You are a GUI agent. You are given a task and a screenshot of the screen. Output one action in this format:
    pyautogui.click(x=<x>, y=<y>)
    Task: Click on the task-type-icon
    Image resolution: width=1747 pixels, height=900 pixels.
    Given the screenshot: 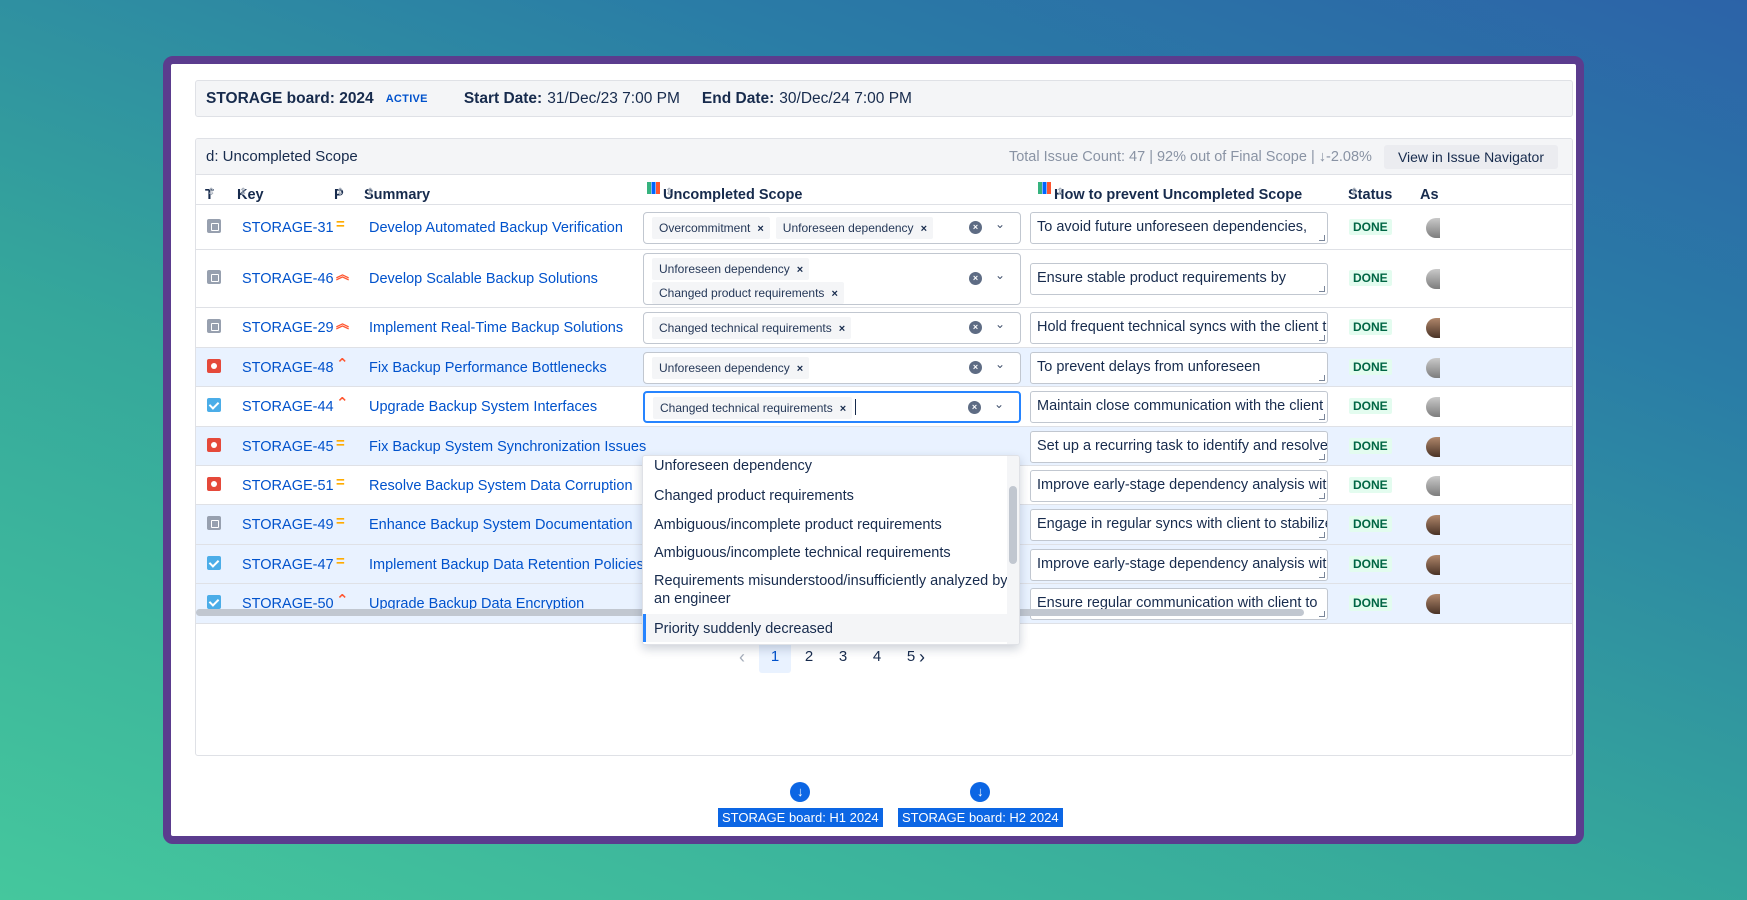 What is the action you would take?
    pyautogui.click(x=214, y=277)
    